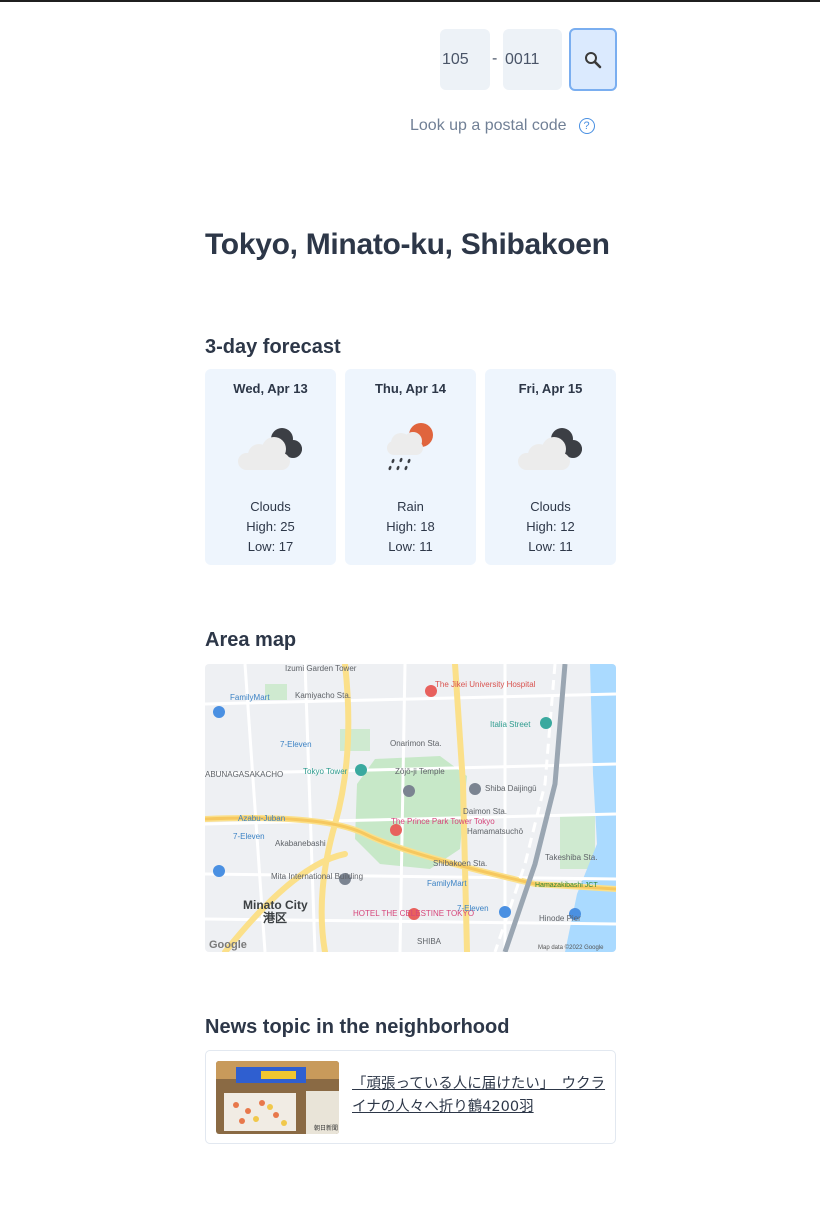  I want to click on postal-code-first-value: 105, so click(455, 59).